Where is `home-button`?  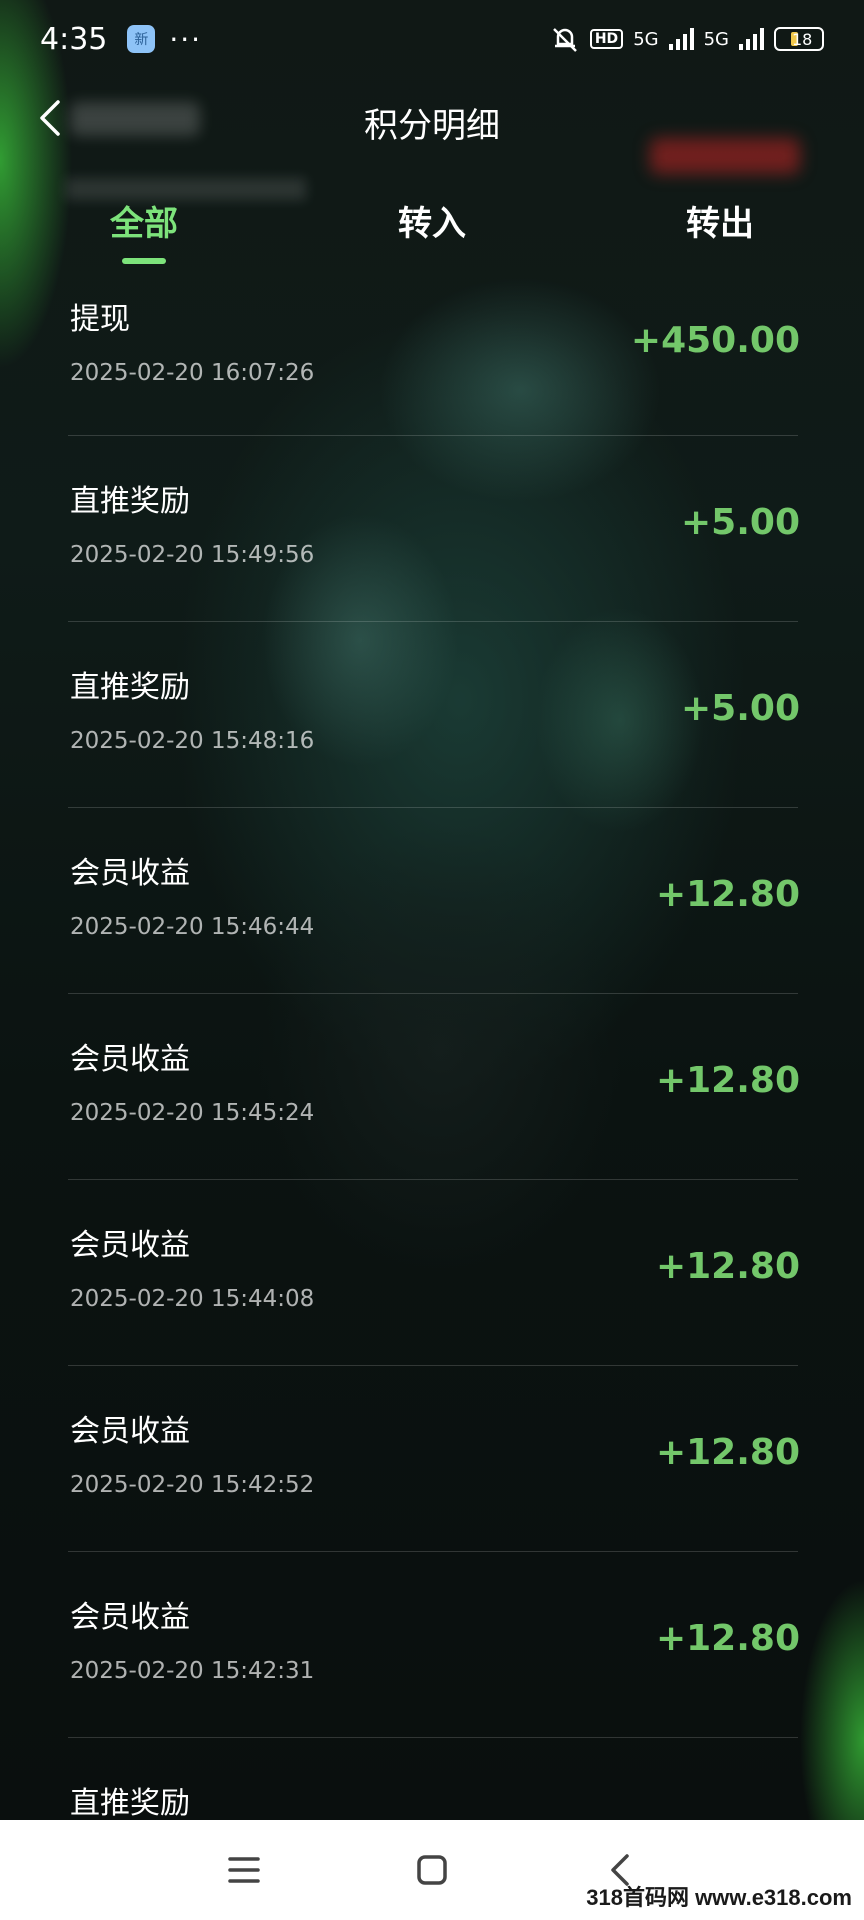 home-button is located at coordinates (432, 1870).